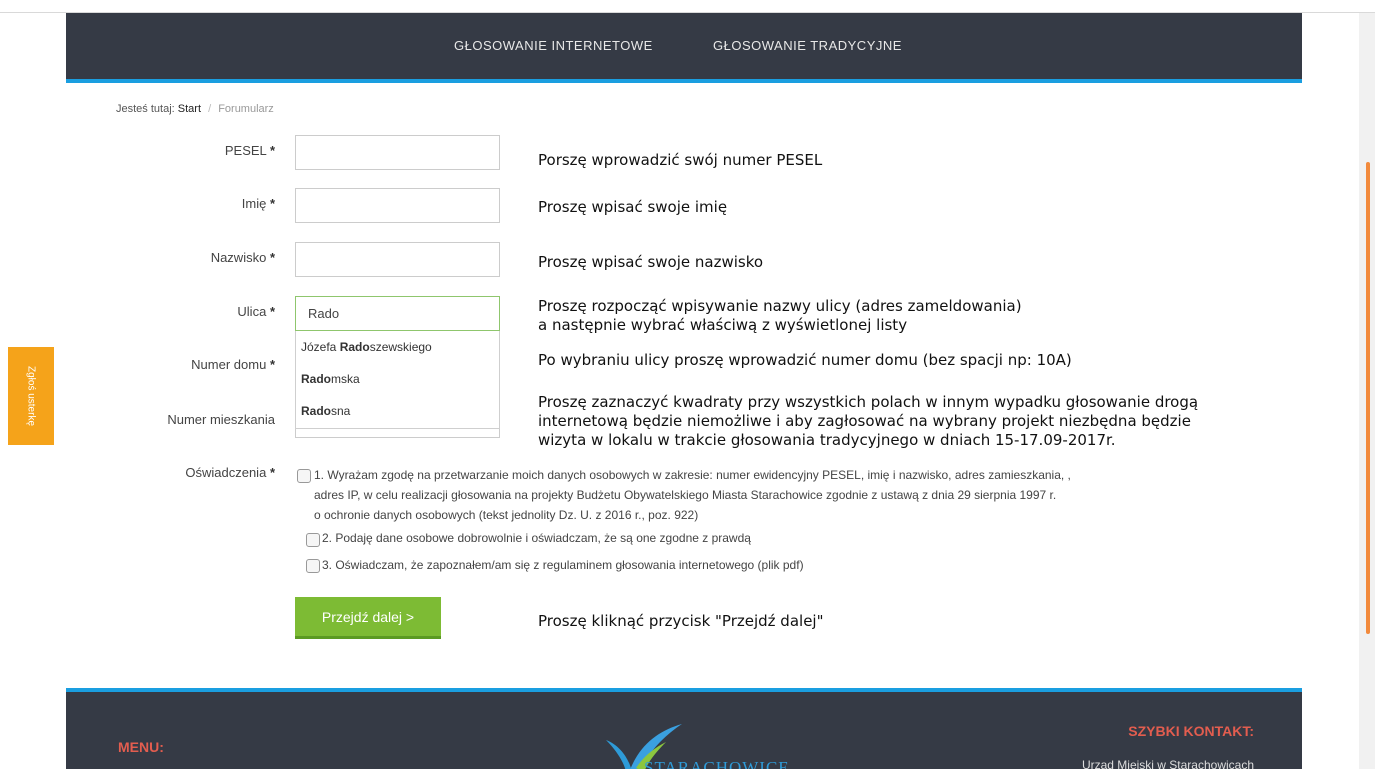 Image resolution: width=1375 pixels, height=769 pixels. I want to click on pesel-label: PESEL *, so click(250, 150).